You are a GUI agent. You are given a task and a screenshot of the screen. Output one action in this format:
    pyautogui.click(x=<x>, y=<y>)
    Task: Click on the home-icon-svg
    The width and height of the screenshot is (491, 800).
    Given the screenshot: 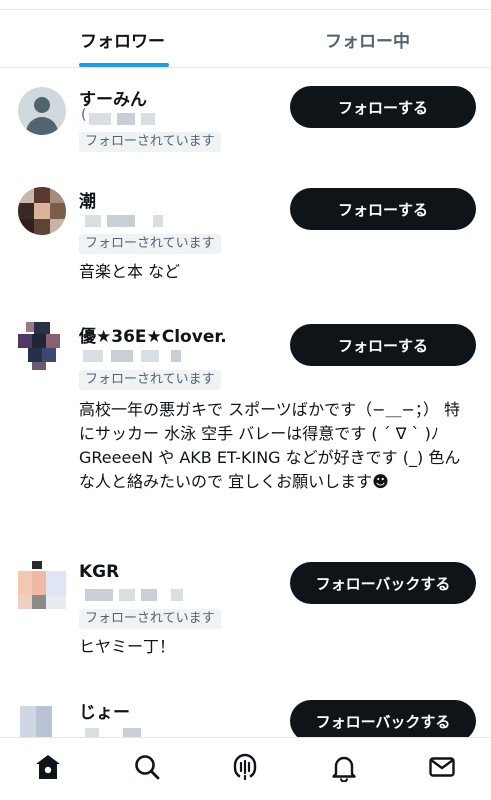 What is the action you would take?
    pyautogui.click(x=48, y=767)
    